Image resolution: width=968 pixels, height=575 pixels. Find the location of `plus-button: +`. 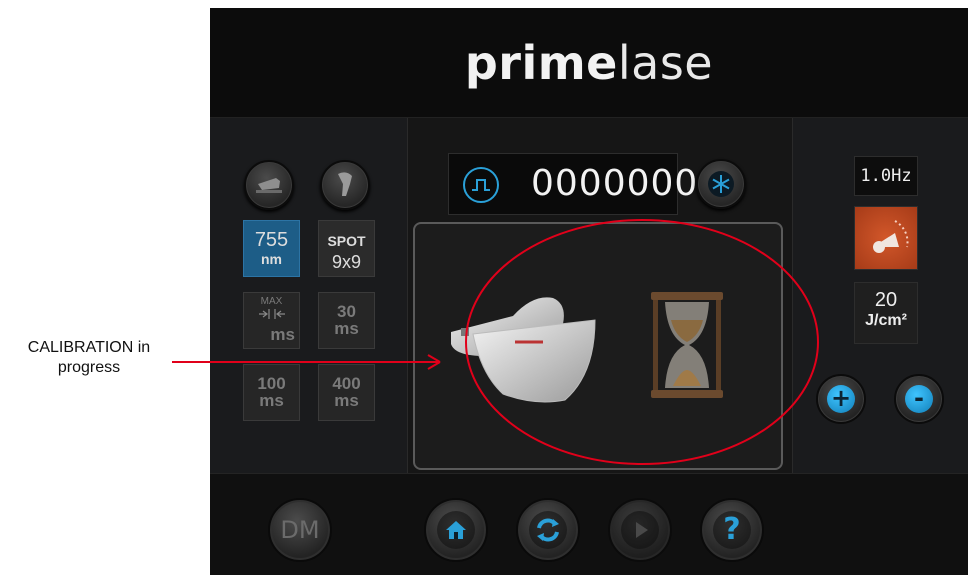

plus-button: + is located at coordinates (841, 399).